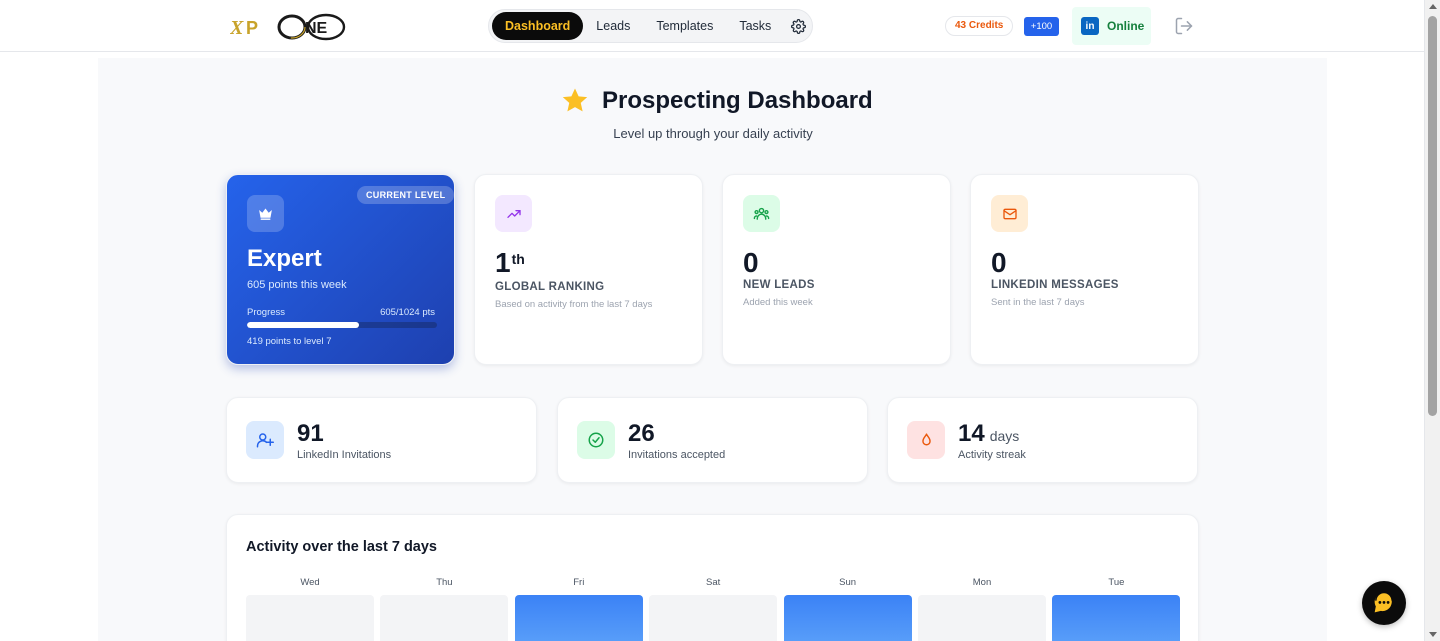 This screenshot has height=641, width=1440. Describe the element at coordinates (982, 582) in the screenshot. I see `activity-day-label: Mon` at that location.